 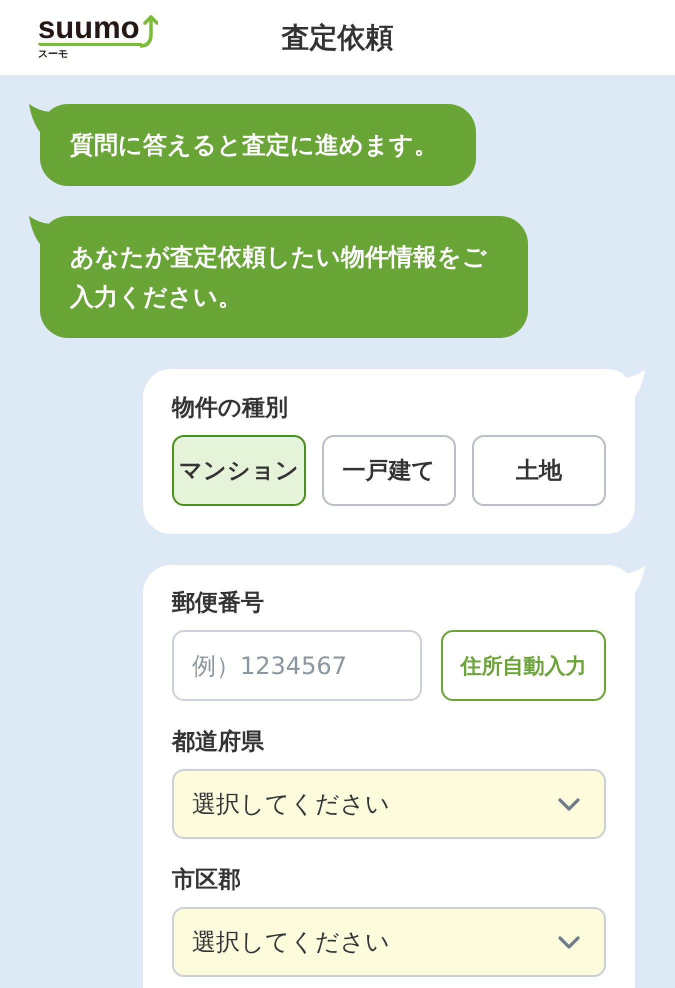 What do you see at coordinates (53, 55) in the screenshot?
I see `logo-kana: スーモ` at bounding box center [53, 55].